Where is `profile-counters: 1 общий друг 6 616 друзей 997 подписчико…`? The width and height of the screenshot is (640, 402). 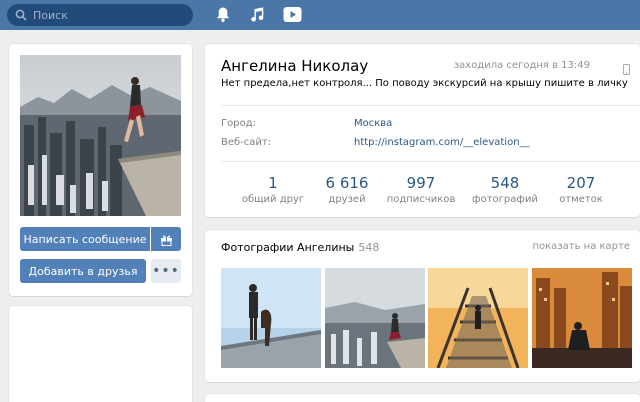
profile-counters: 1 общий друг 6 616 друзей 997 подписчико… is located at coordinates (432, 189).